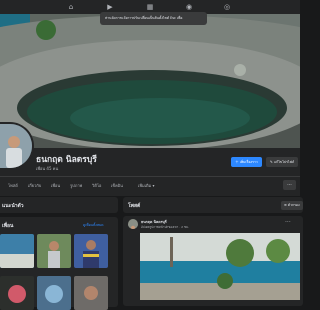 This screenshot has width=320, height=310. I want to click on plus-icon: ＋, so click(237, 162).